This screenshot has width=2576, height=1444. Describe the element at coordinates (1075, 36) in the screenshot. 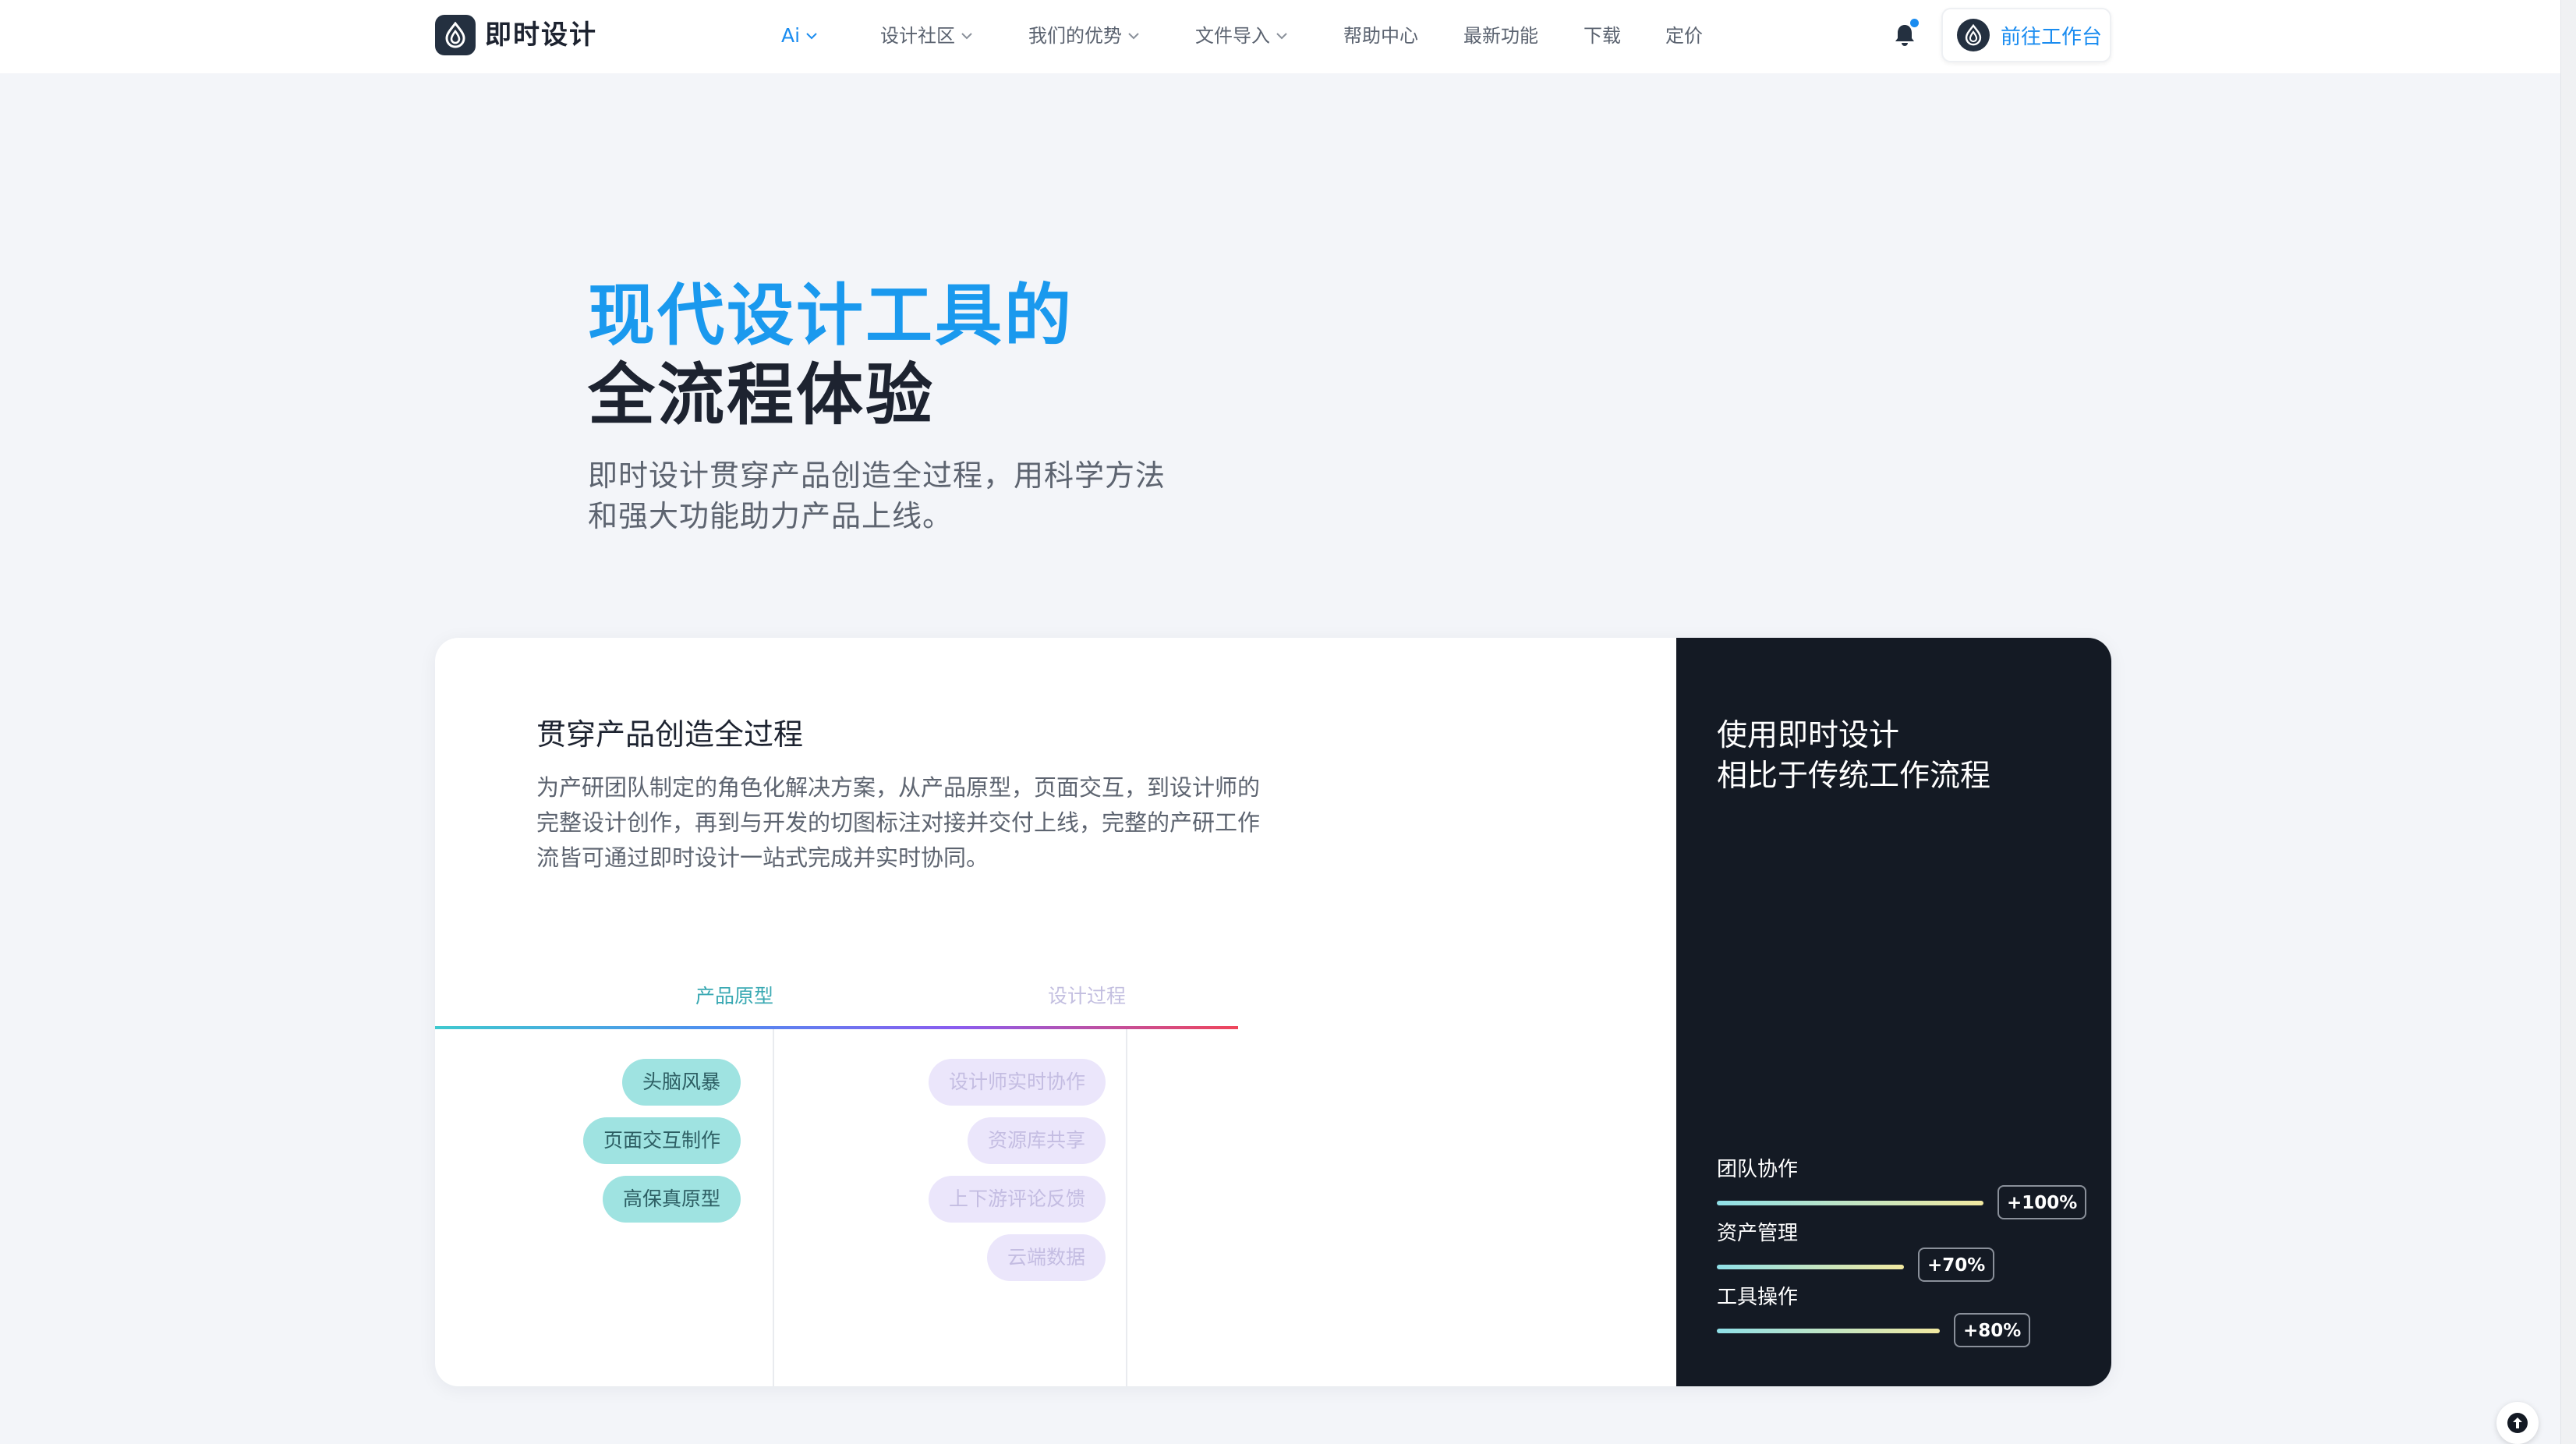

I see `nav-item-label: 我们的优势` at that location.